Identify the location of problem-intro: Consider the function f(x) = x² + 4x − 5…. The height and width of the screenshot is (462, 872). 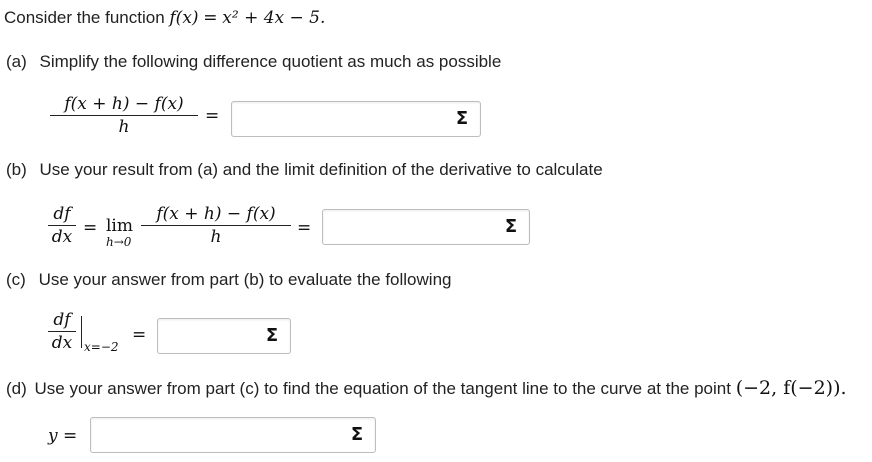
(164, 18).